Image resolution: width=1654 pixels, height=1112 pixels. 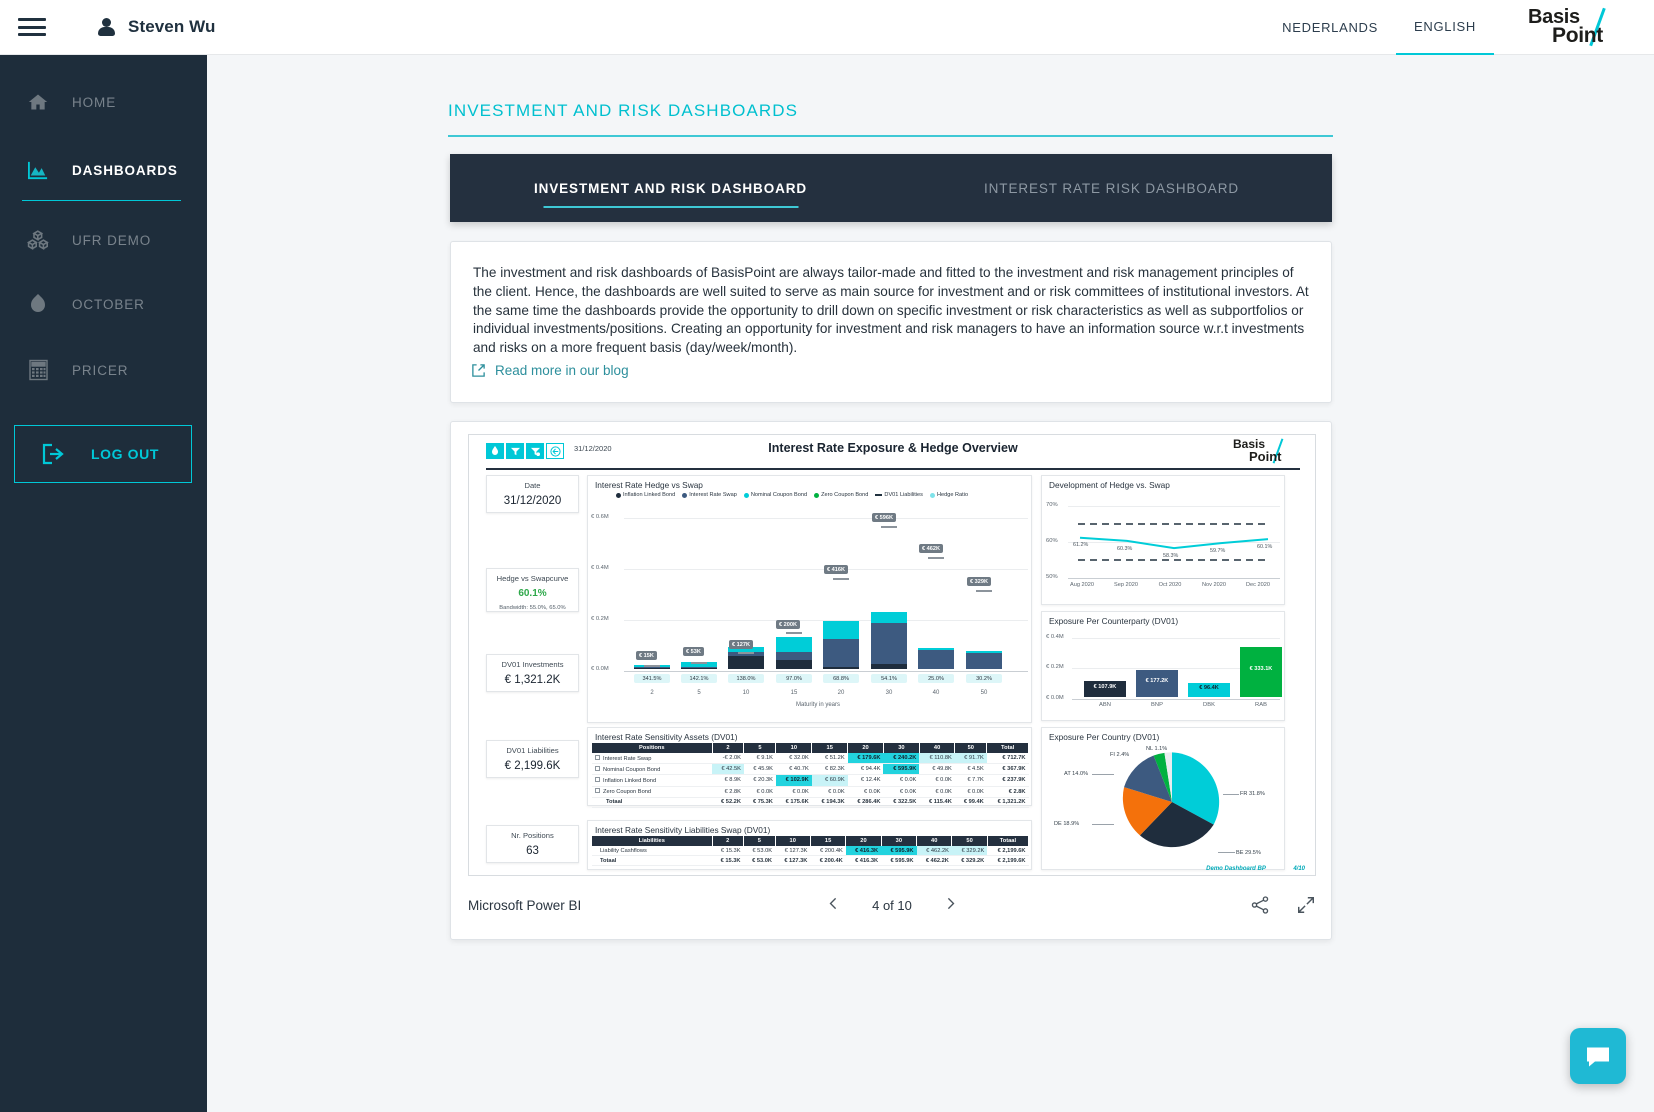 I want to click on yaxis-tick-3: € 0.6M, so click(x=600, y=517).